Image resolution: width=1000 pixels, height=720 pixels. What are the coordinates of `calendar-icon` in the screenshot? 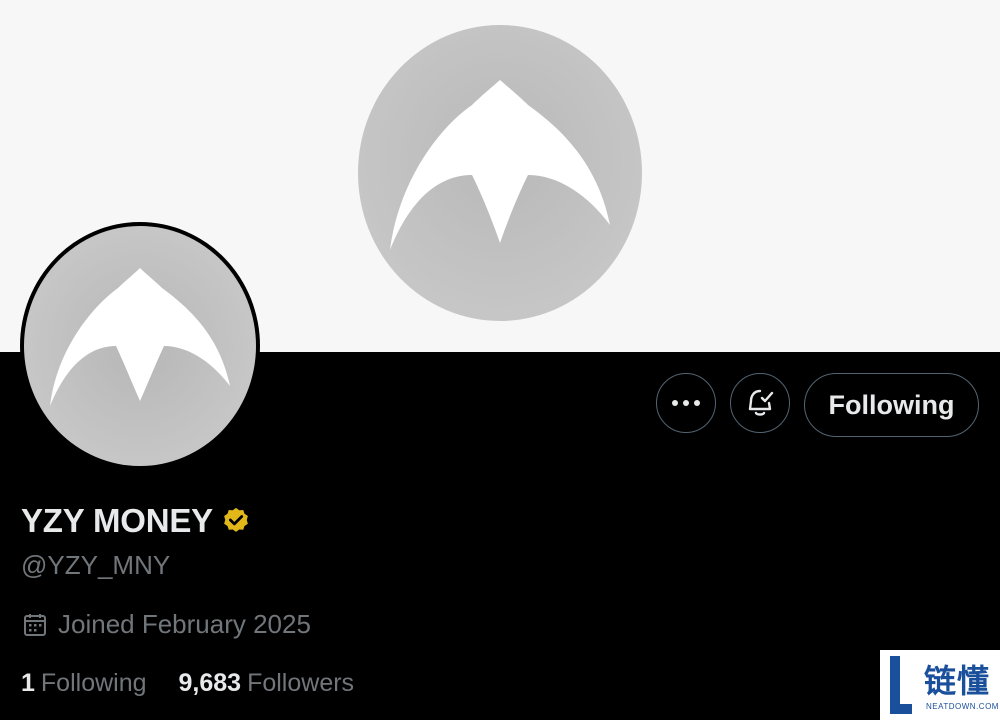 It's located at (35, 624).